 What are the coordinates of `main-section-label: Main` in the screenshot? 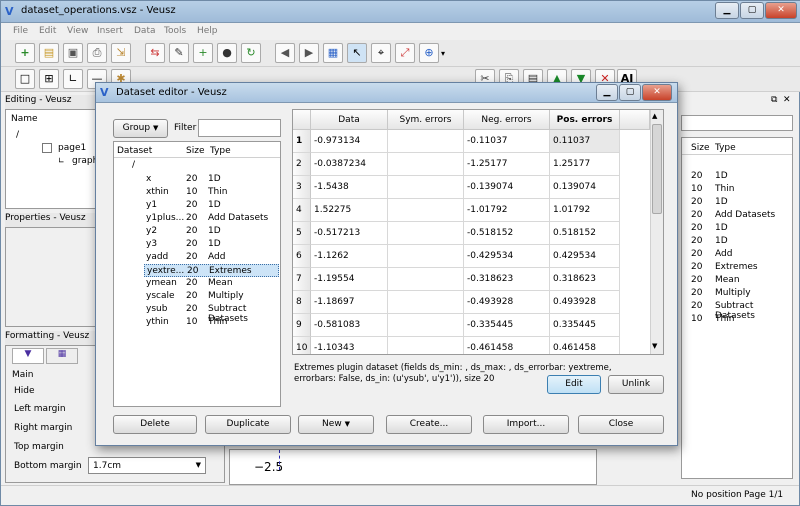 It's located at (23, 375).